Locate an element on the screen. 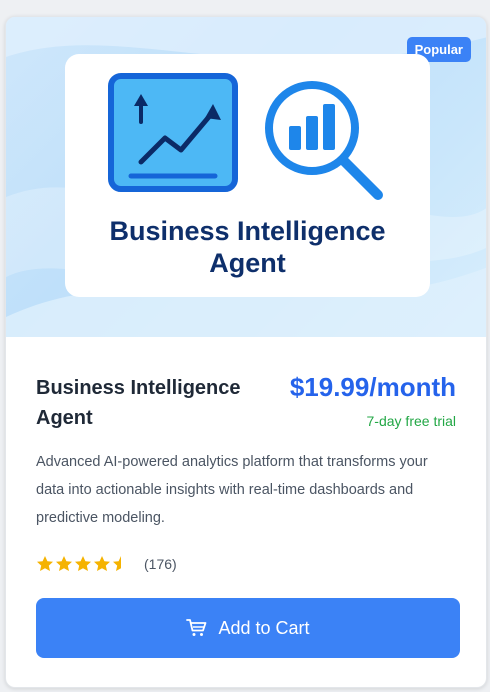 The width and height of the screenshot is (490, 692). free-trial-label: 7-day free trial is located at coordinates (411, 421).